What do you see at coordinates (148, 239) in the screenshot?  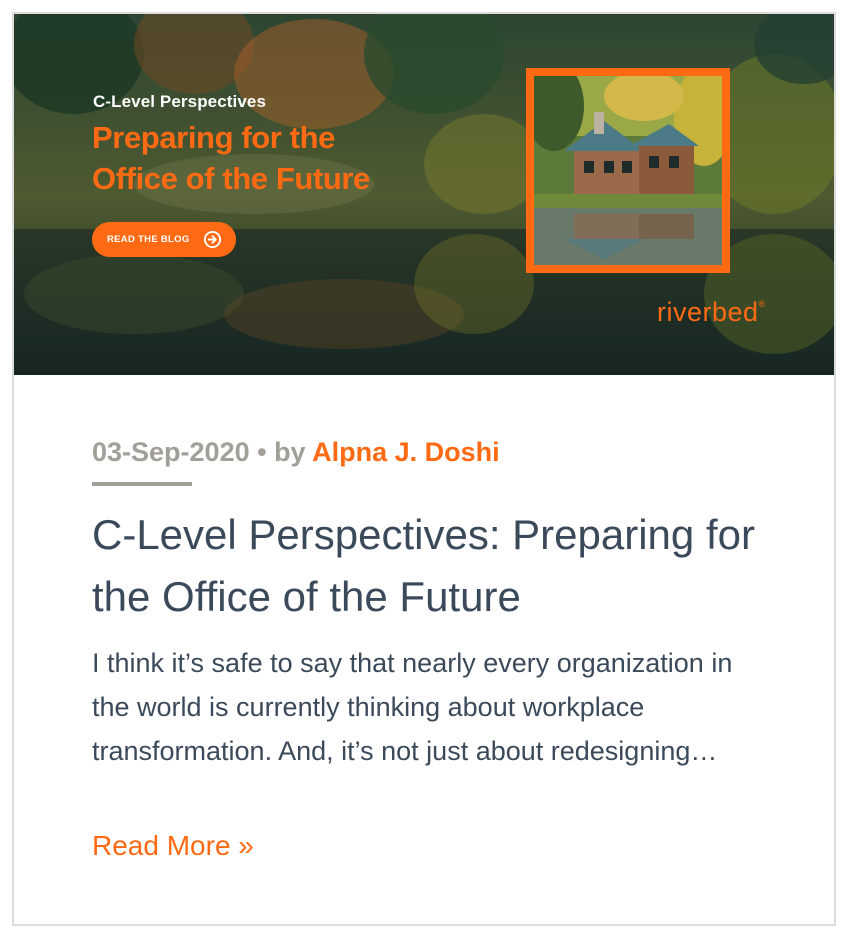 I see `read-the-blog-label: READ THE BLOG` at bounding box center [148, 239].